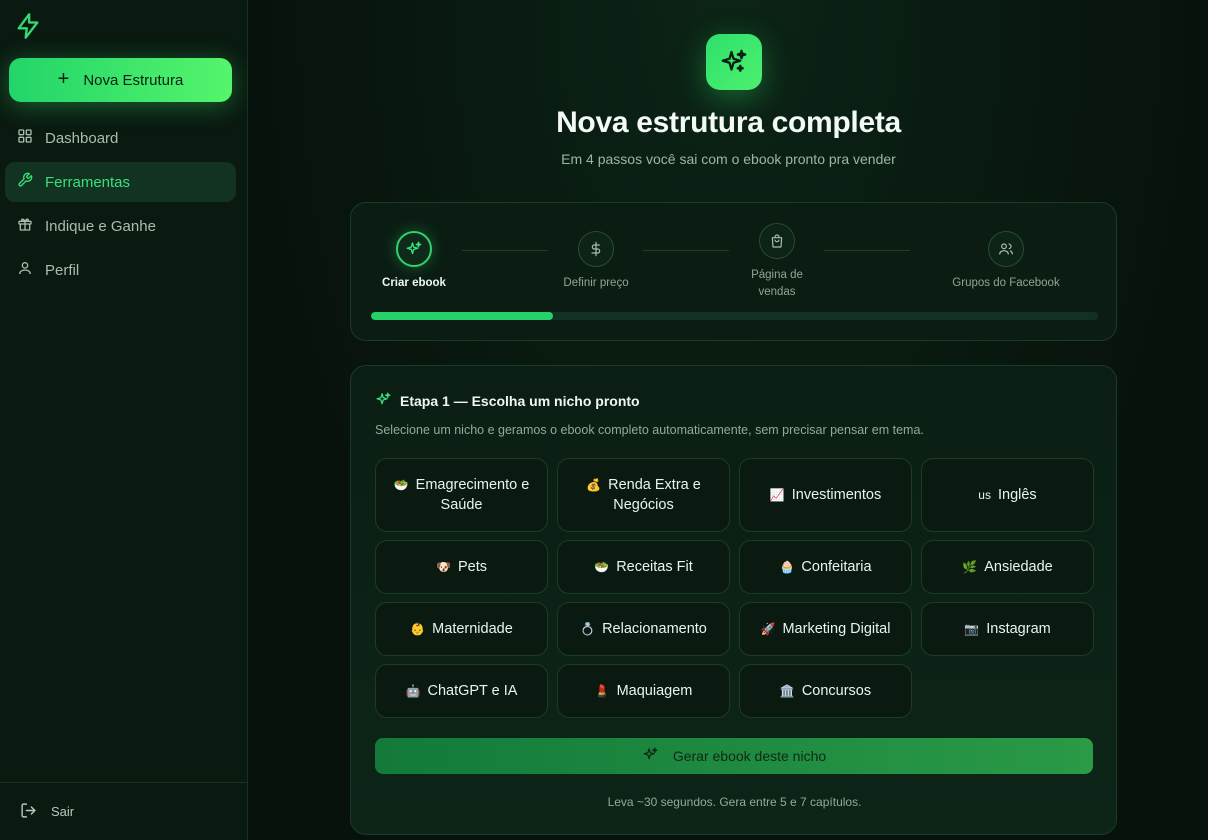  What do you see at coordinates (596, 283) in the screenshot?
I see `step-label: Definir preço` at bounding box center [596, 283].